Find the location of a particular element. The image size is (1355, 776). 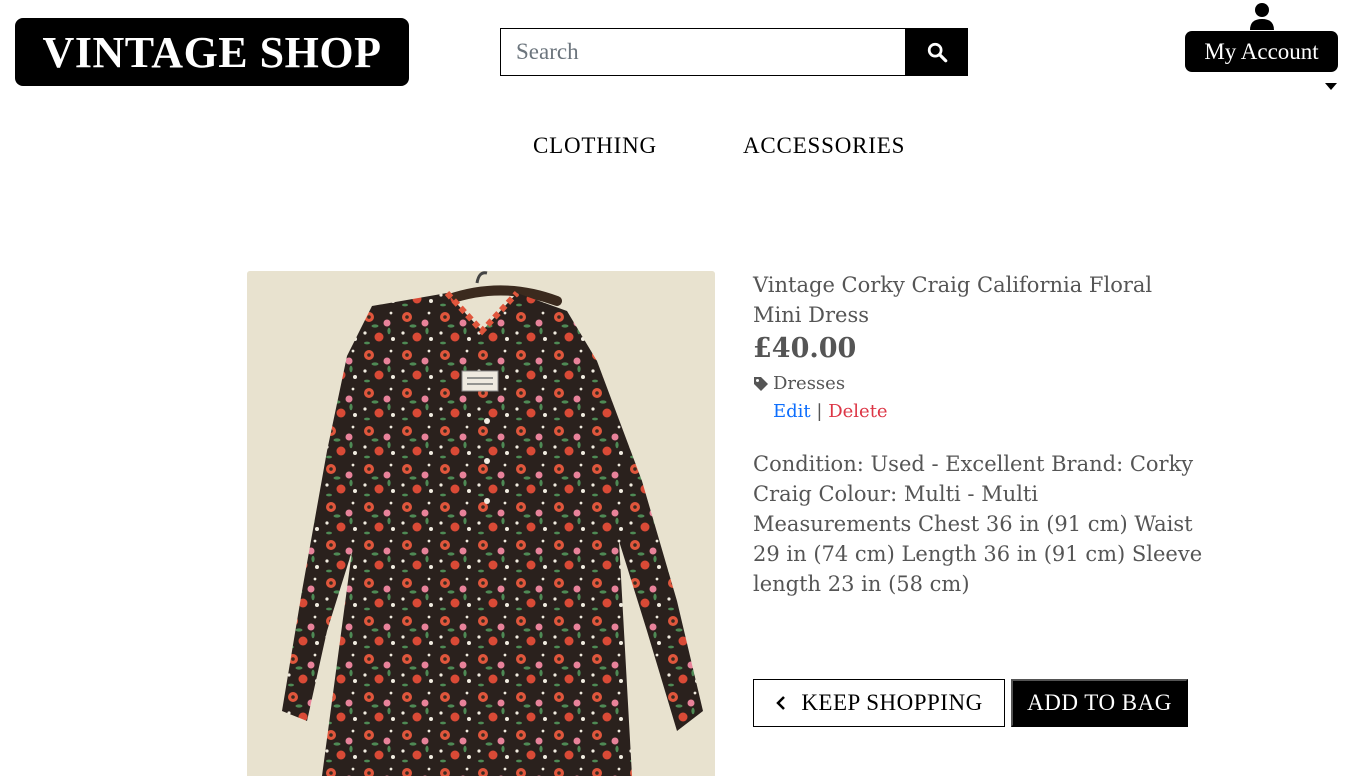

search-button is located at coordinates (937, 52).